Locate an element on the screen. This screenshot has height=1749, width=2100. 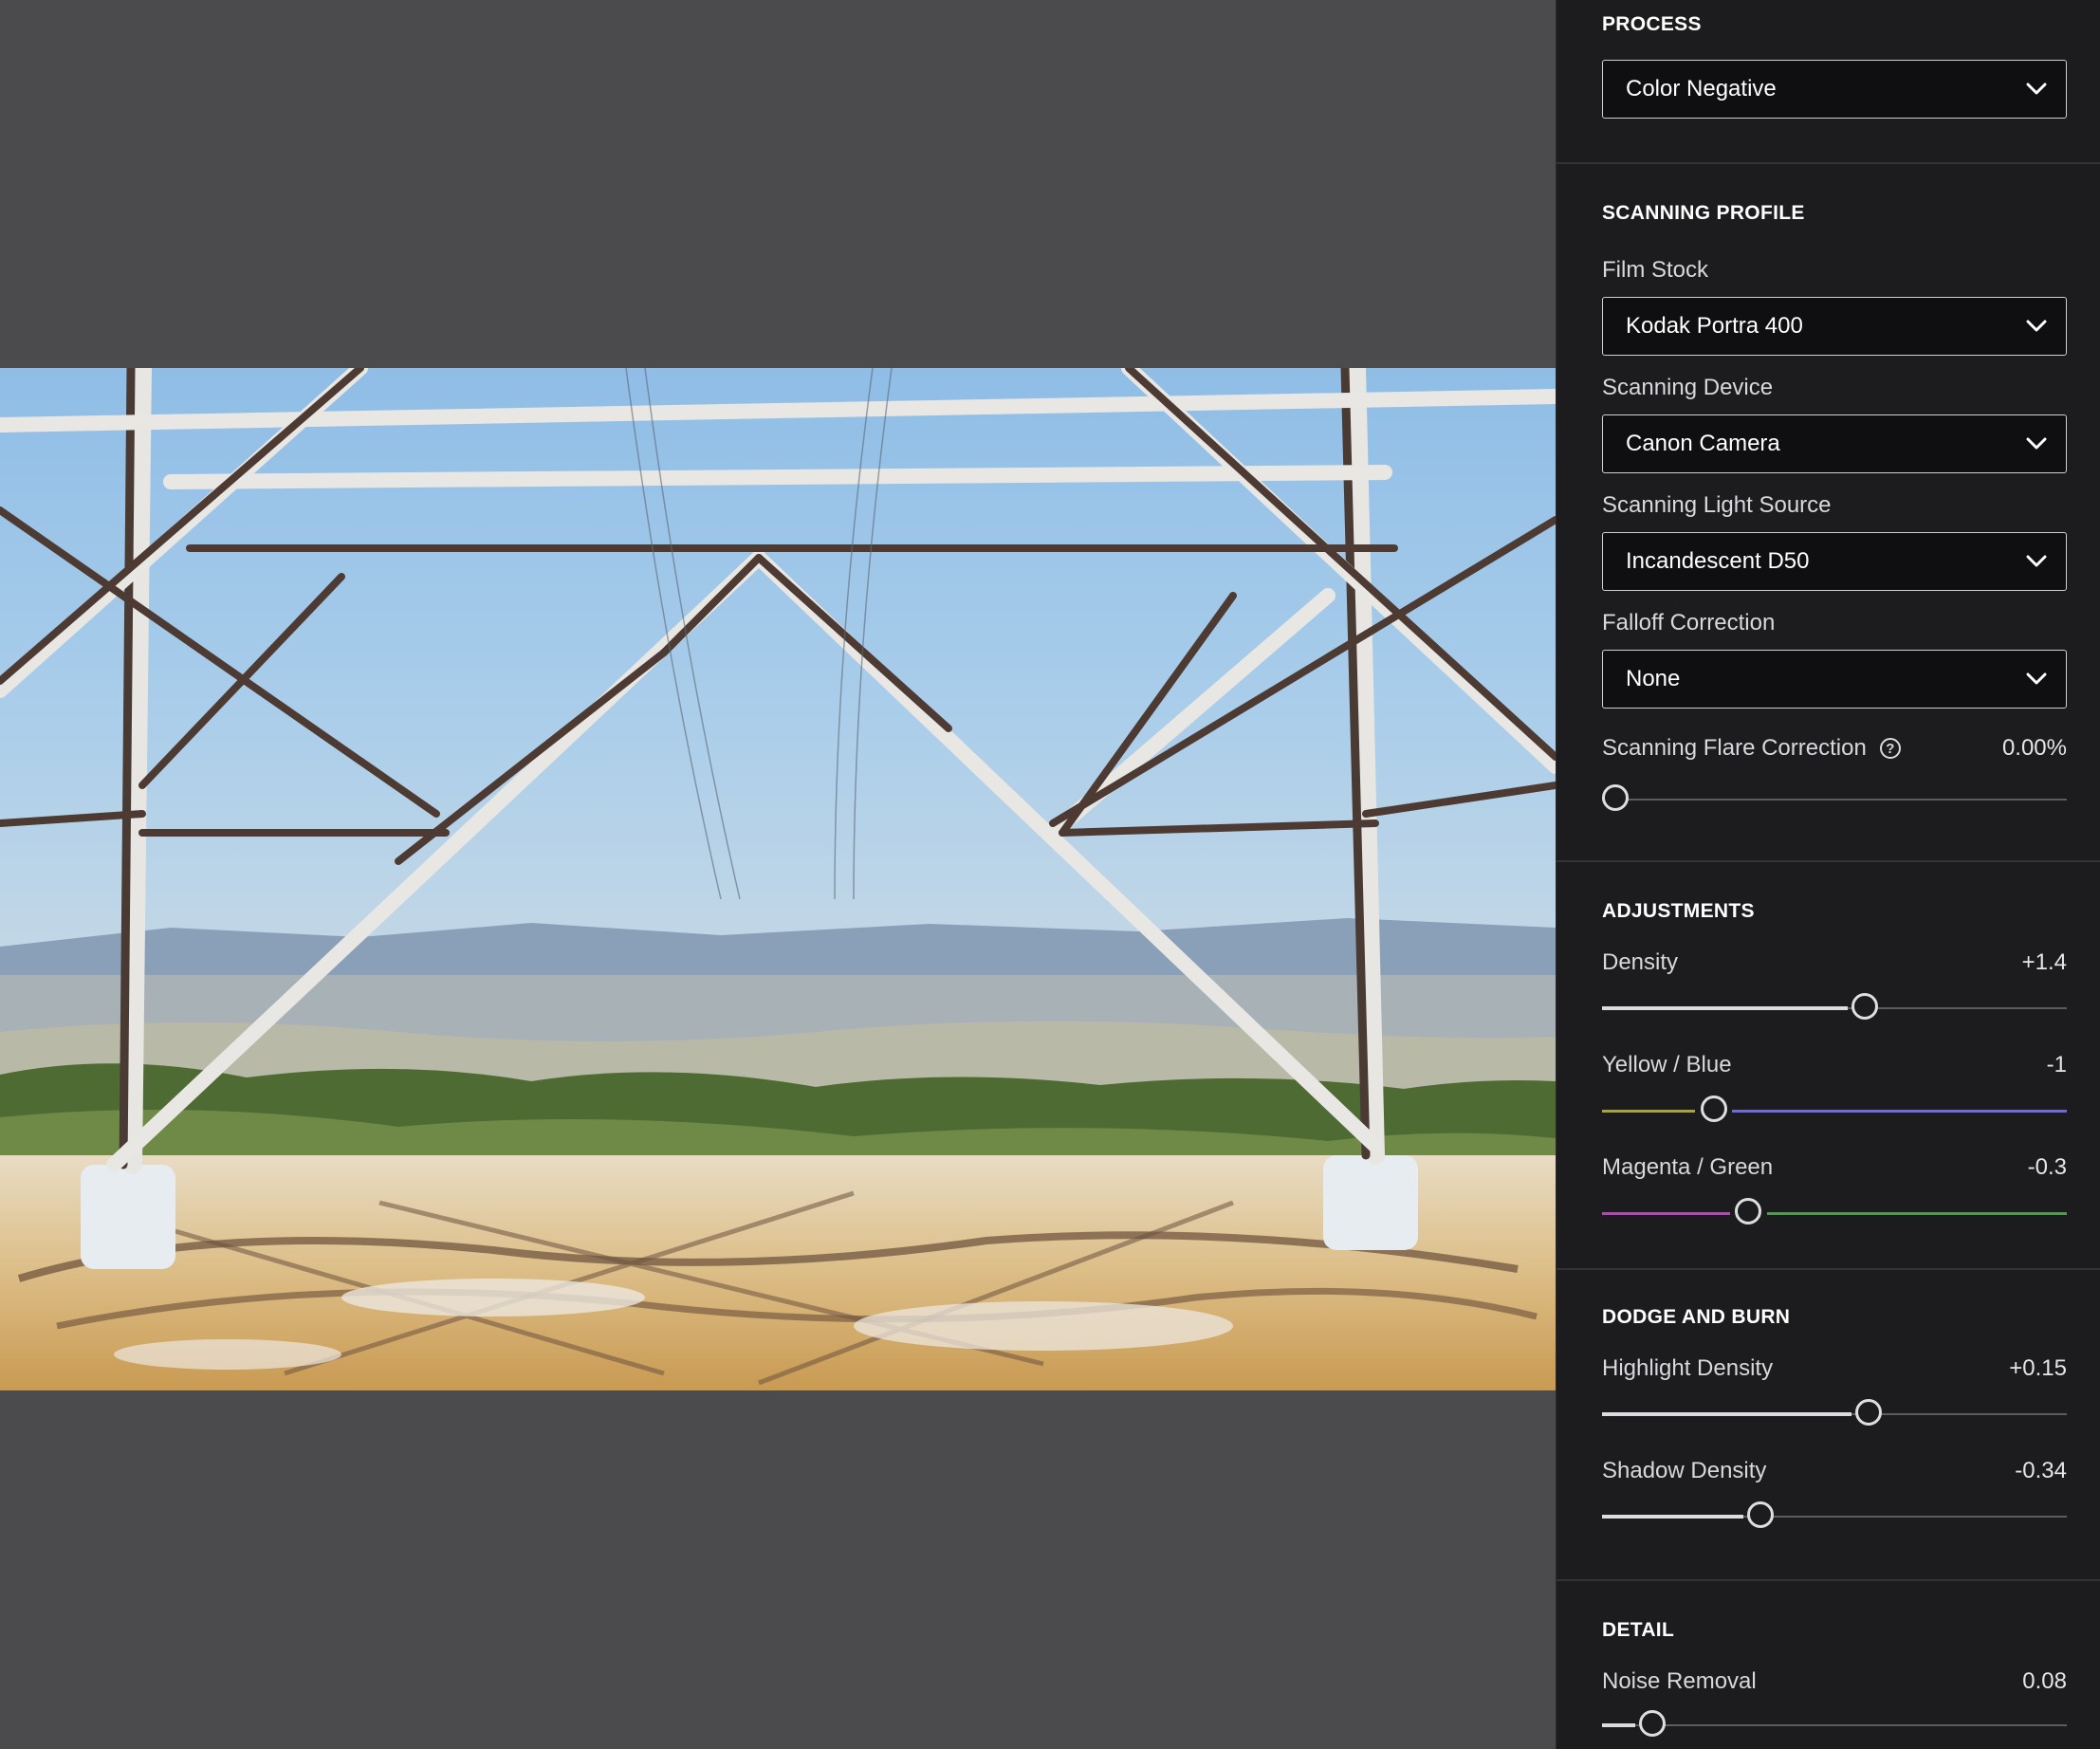
scanning-device-select: Canon Camera is located at coordinates (1835, 443).